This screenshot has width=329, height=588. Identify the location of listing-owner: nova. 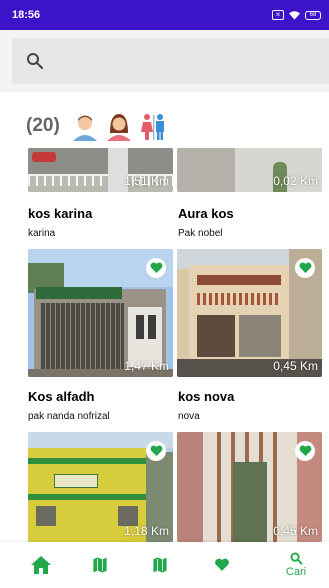
(189, 416).